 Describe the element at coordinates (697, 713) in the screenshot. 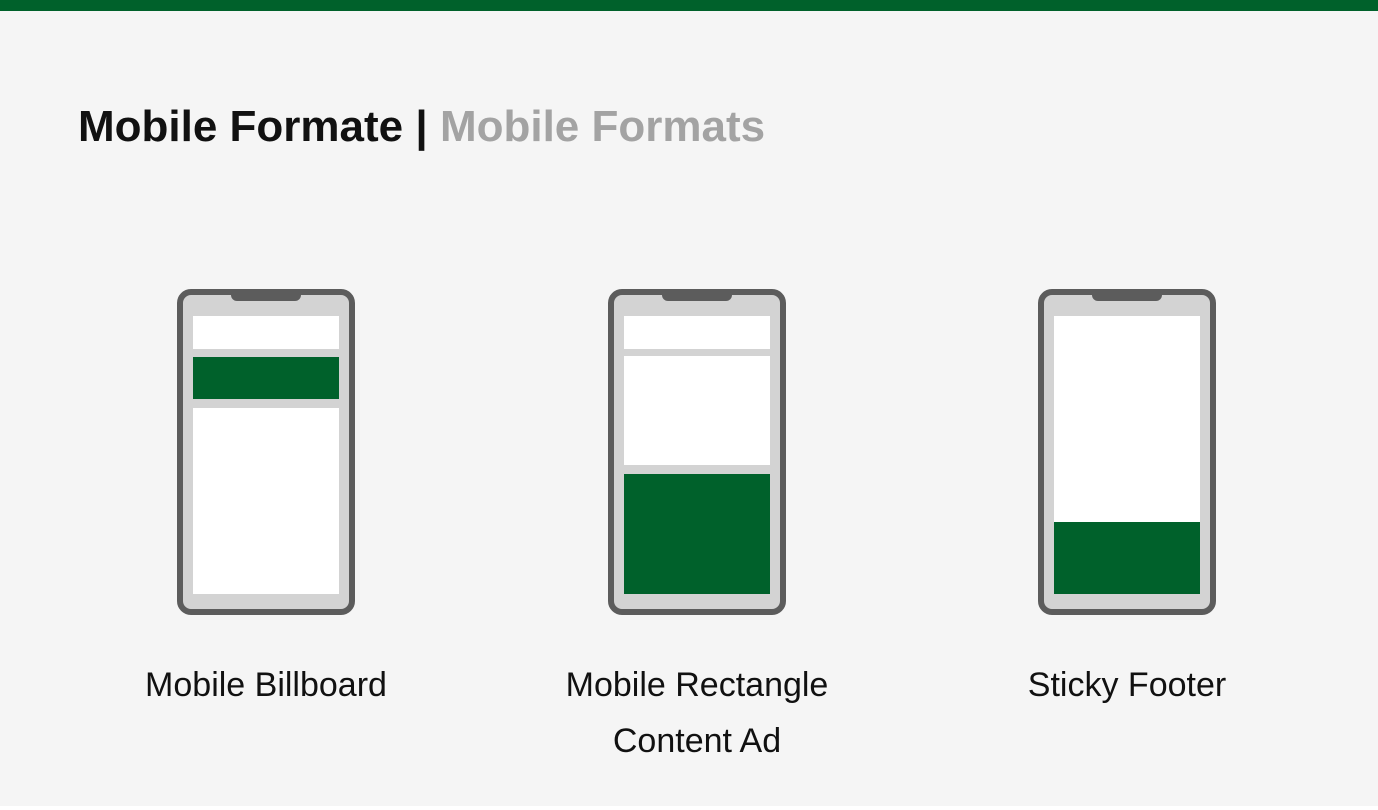

I see `label-mobile-rectangle: Mobile Rectangle Content Ad` at that location.